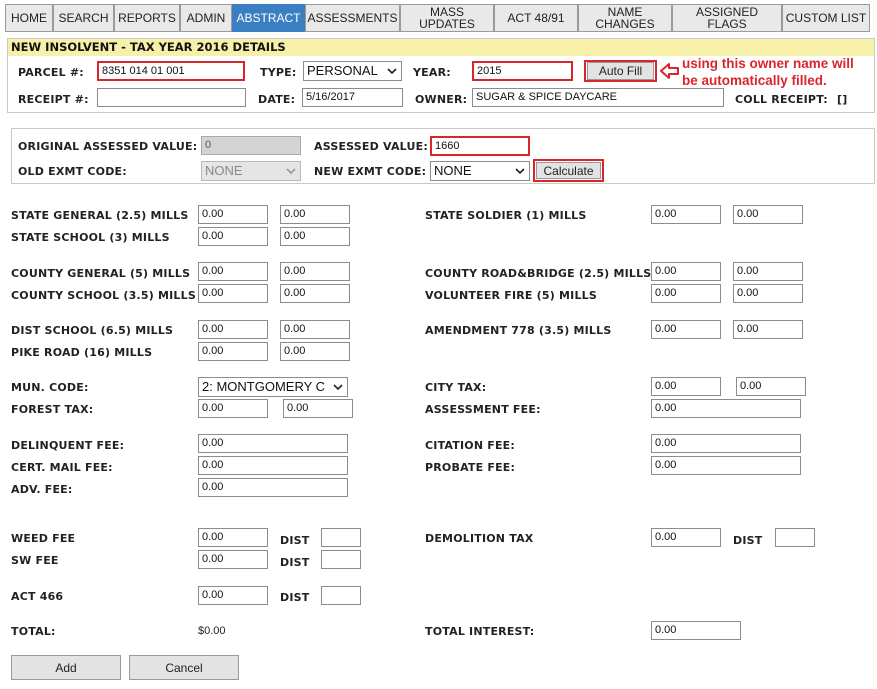 The width and height of the screenshot is (877, 689). I want to click on demolition-dist-input, so click(795, 537).